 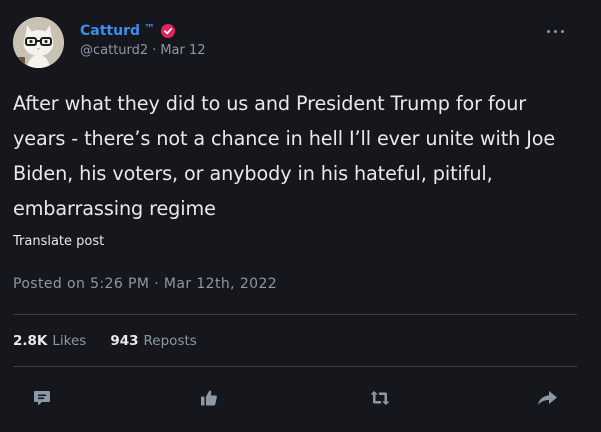 I want to click on author-meta: @catturd2 · Mar 12, so click(x=143, y=50).